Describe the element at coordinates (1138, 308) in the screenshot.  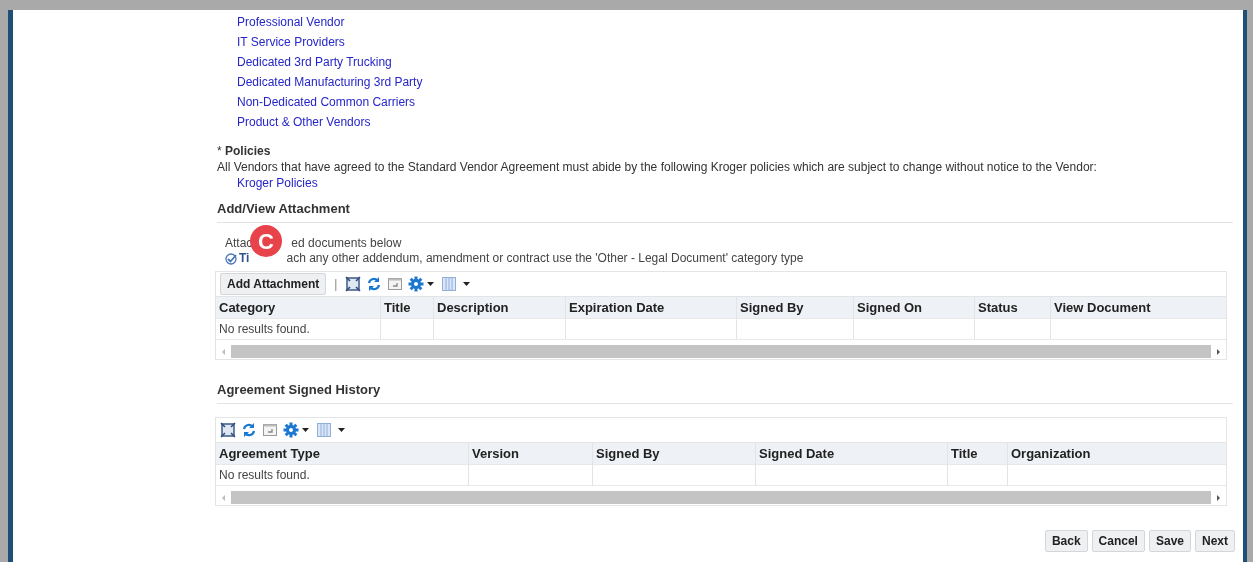
I see `column-header: View Document` at that location.